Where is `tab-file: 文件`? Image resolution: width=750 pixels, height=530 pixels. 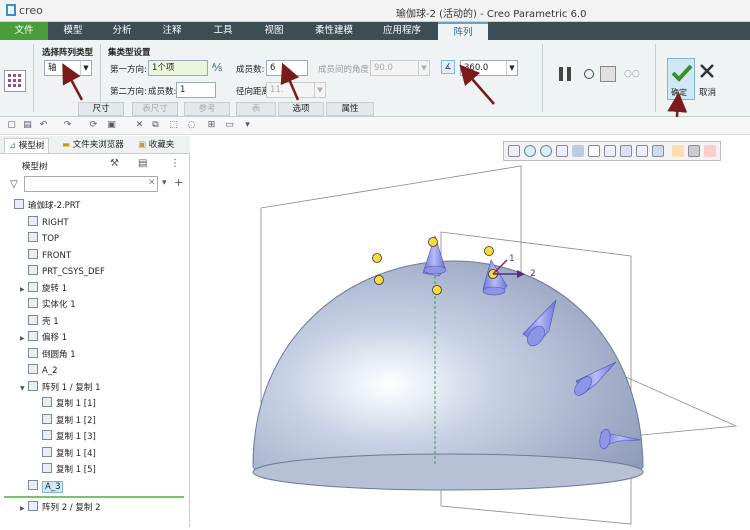
tab-file: 文件 is located at coordinates (24, 31).